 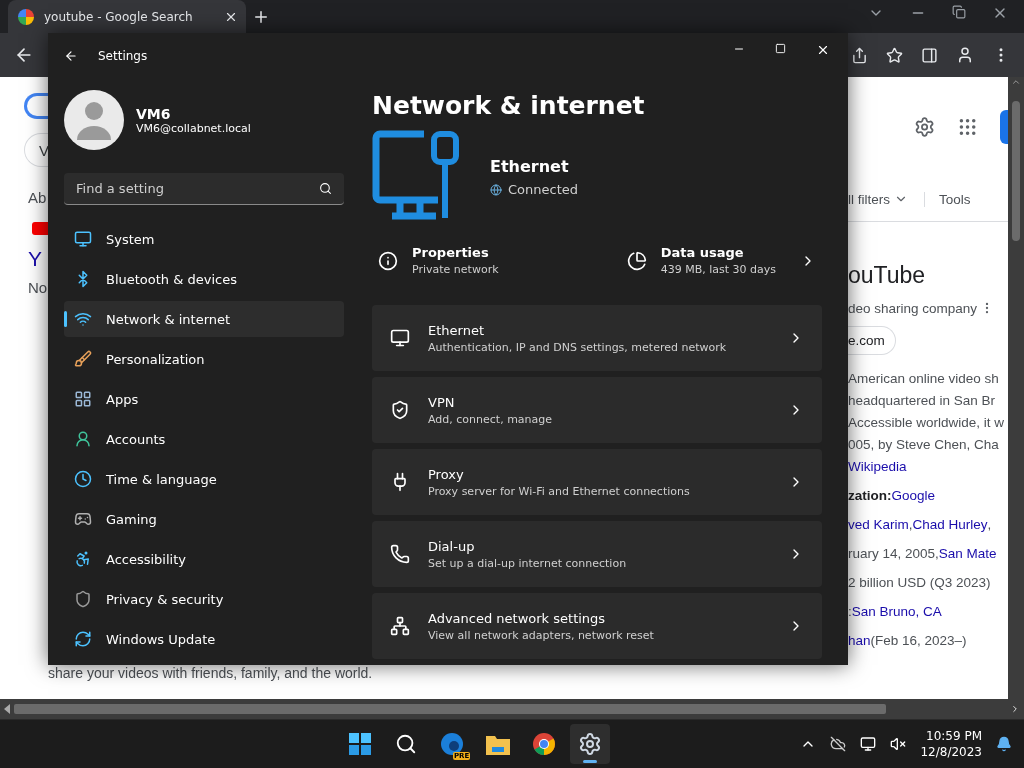 I want to click on restore-icon, so click(x=959, y=11).